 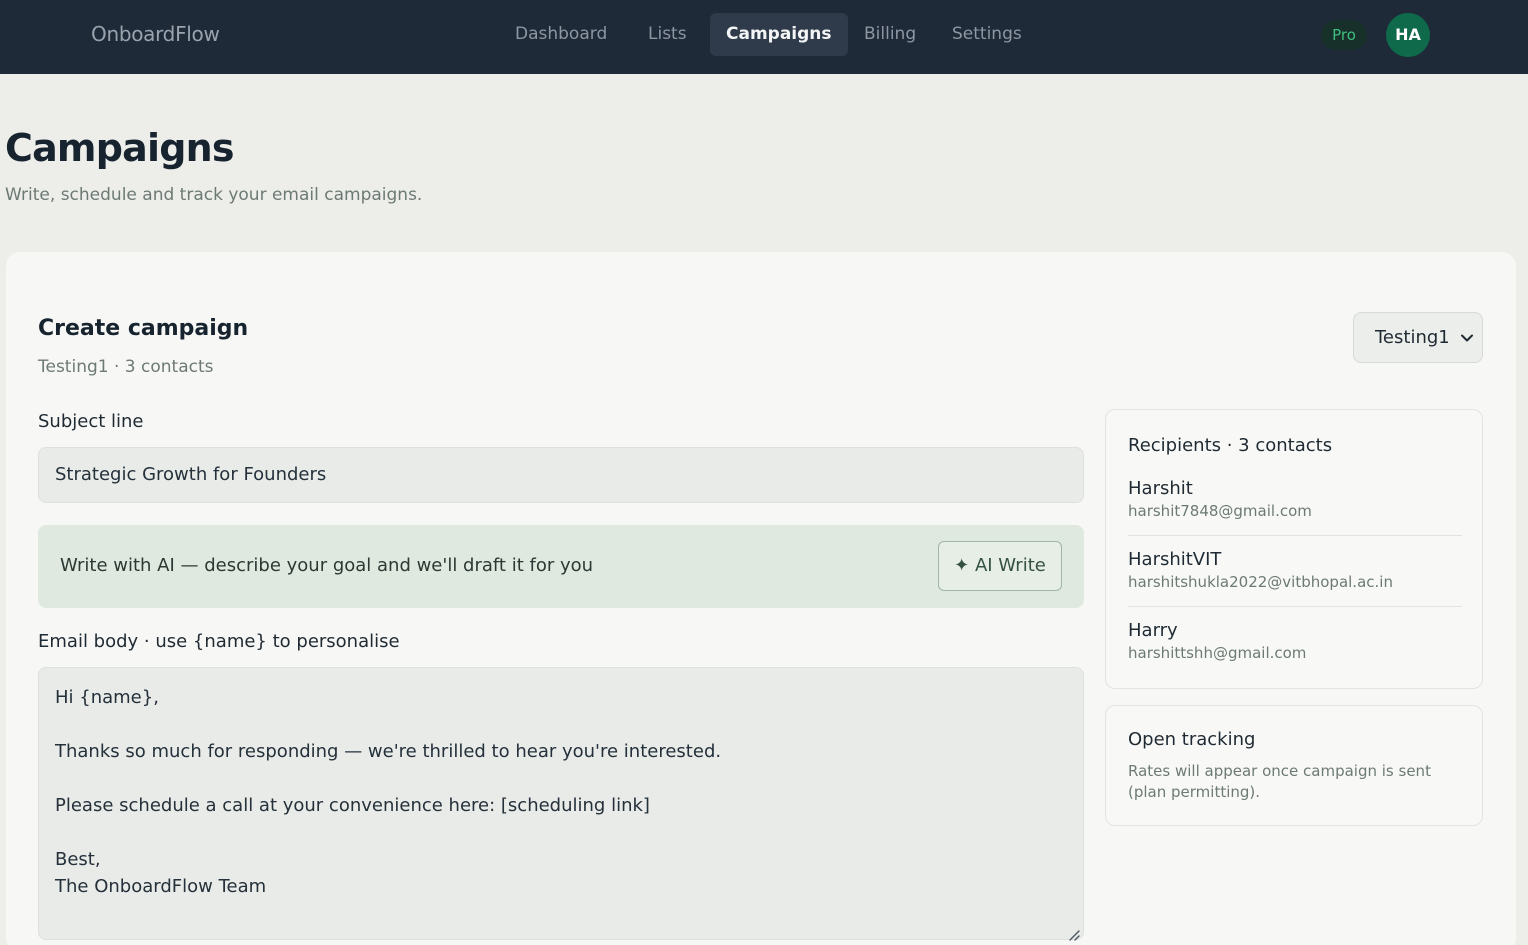 I want to click on ai-write-button: ✦ AI Write, so click(x=1000, y=566).